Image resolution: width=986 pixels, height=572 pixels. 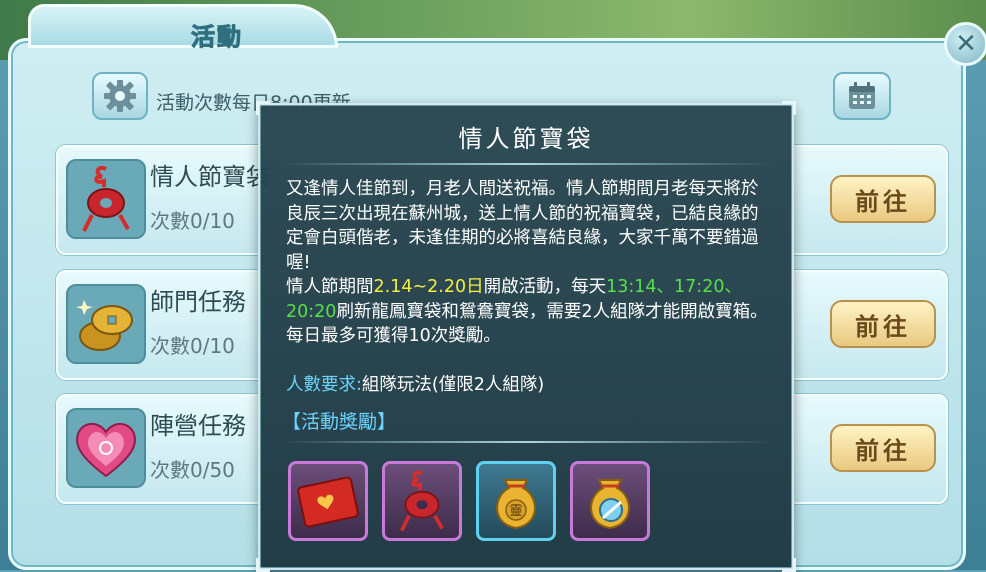 I want to click on treasure-bag-icon, so click(x=610, y=504).